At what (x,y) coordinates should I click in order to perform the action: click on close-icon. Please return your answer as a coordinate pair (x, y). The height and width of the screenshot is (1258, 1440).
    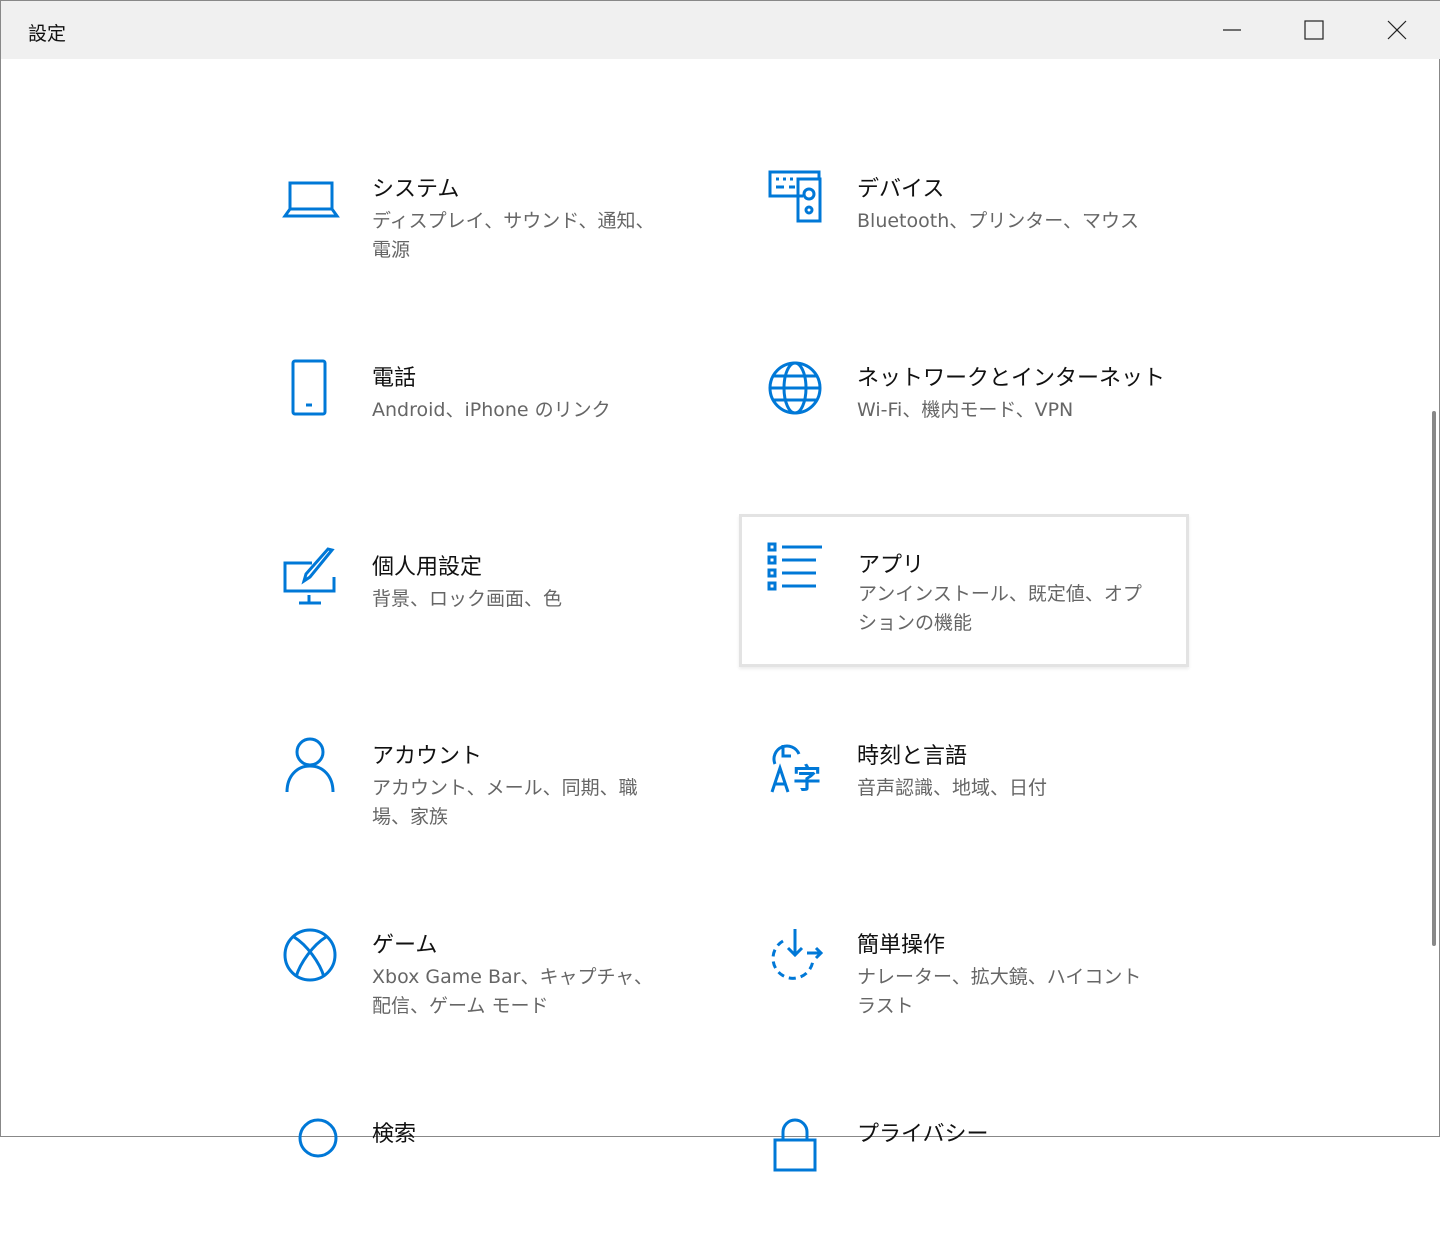
    Looking at the image, I should click on (1397, 30).